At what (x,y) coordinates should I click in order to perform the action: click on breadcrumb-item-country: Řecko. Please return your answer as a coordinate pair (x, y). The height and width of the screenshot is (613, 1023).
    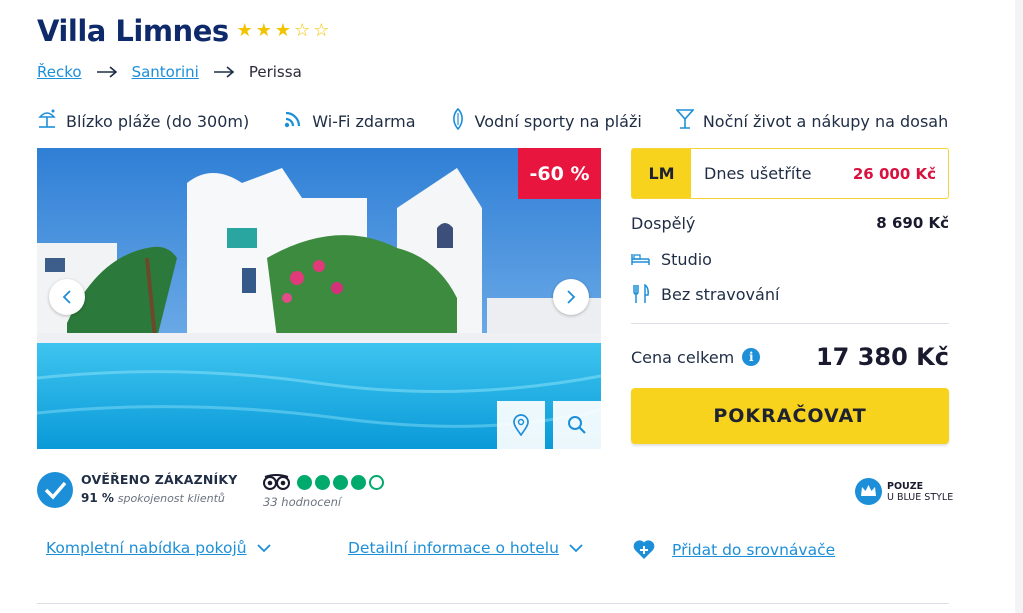
    Looking at the image, I should click on (59, 72).